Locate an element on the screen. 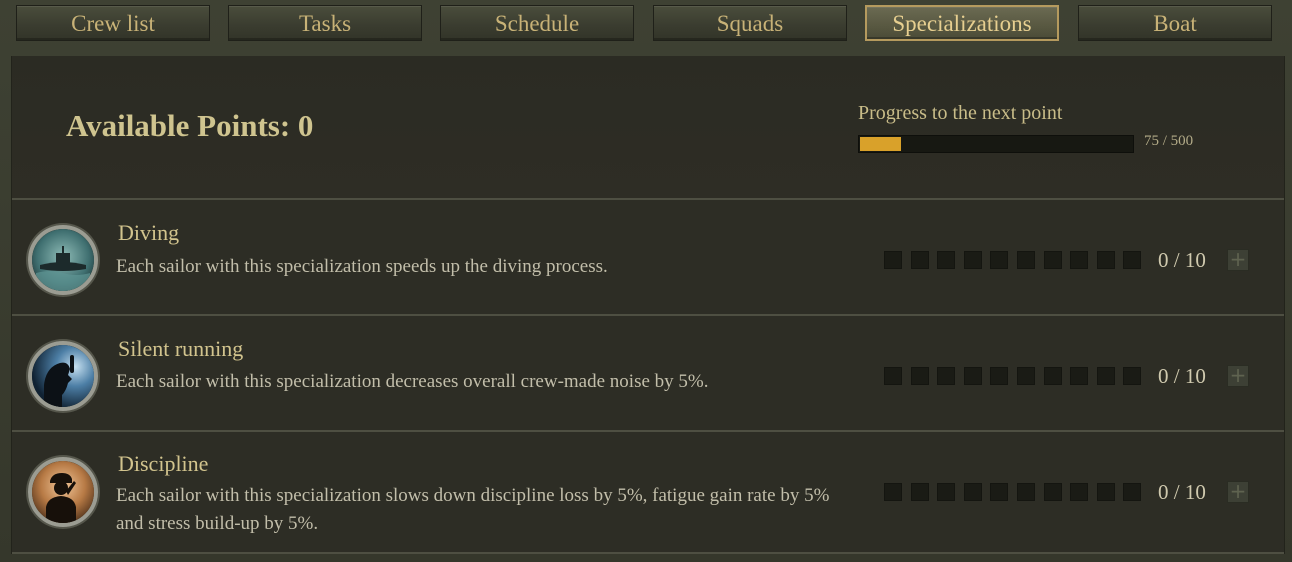  progress-value: 75 / 500 is located at coordinates (1169, 141).